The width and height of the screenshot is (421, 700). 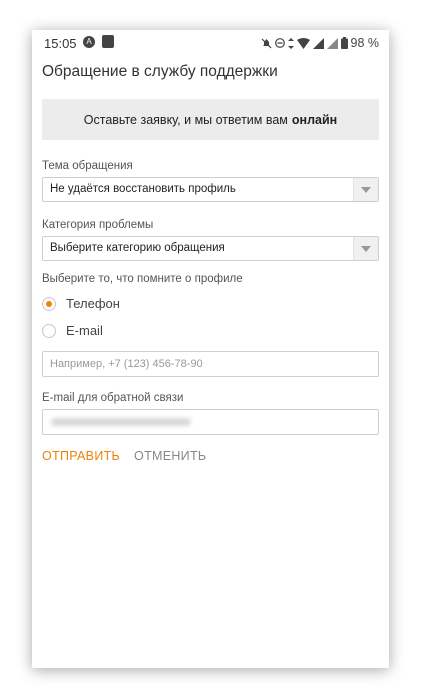 What do you see at coordinates (170, 456) in the screenshot?
I see `cancel-button: ОТМЕНИТЬ` at bounding box center [170, 456].